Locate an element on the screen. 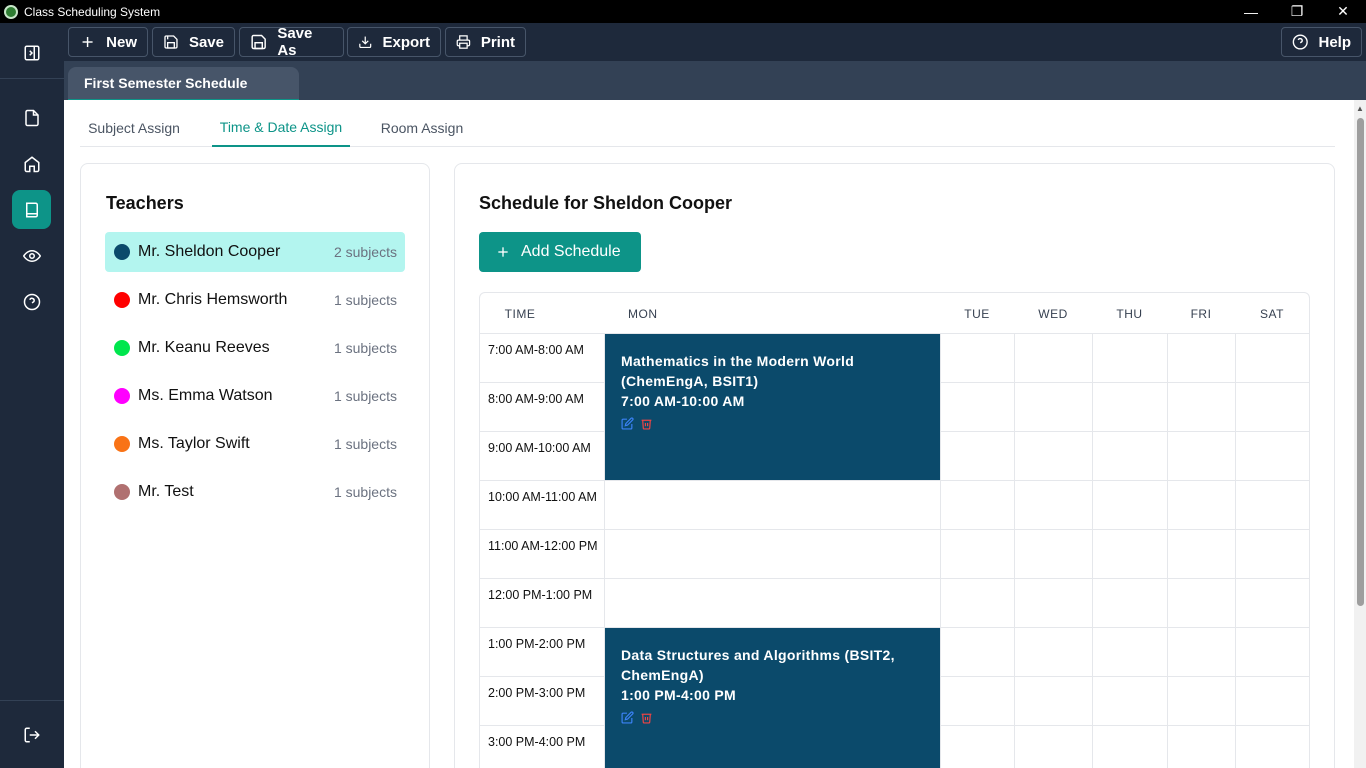 This screenshot has height=768, width=1366. save-button: Save is located at coordinates (193, 42).